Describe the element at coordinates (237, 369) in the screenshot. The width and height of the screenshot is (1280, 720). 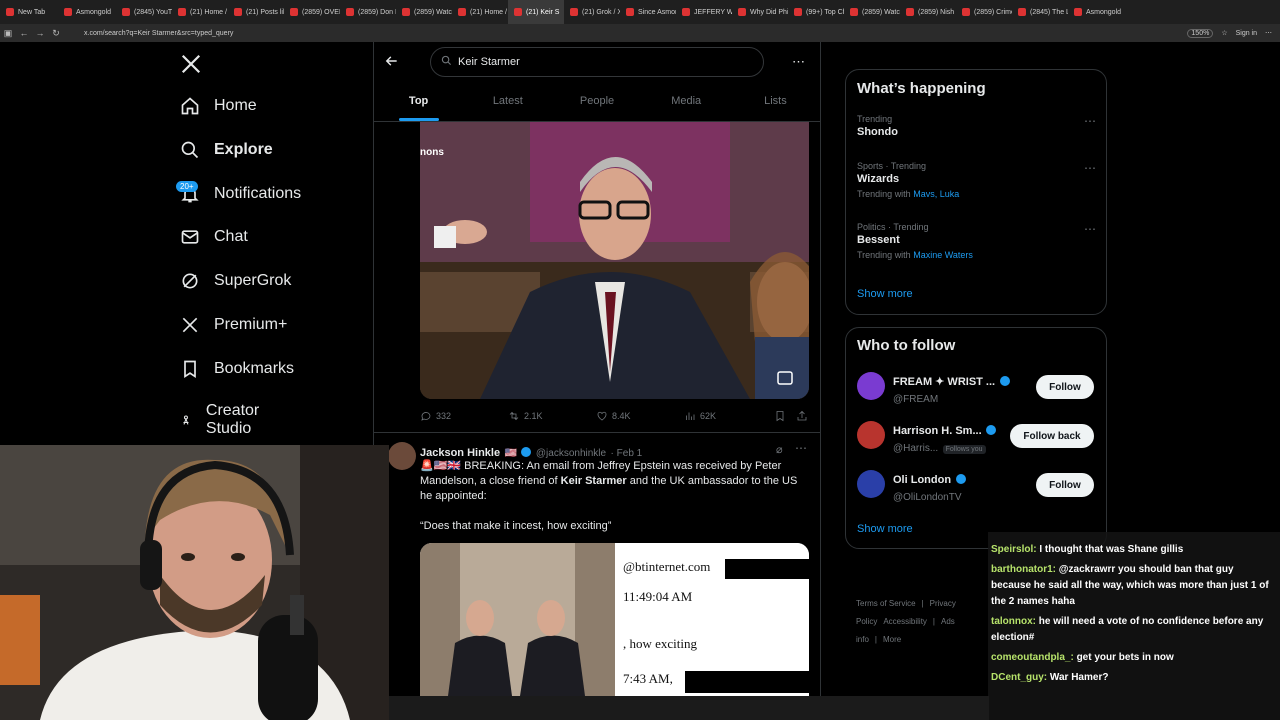
I see `nav-item-bookmarks: Bookmarks` at that location.